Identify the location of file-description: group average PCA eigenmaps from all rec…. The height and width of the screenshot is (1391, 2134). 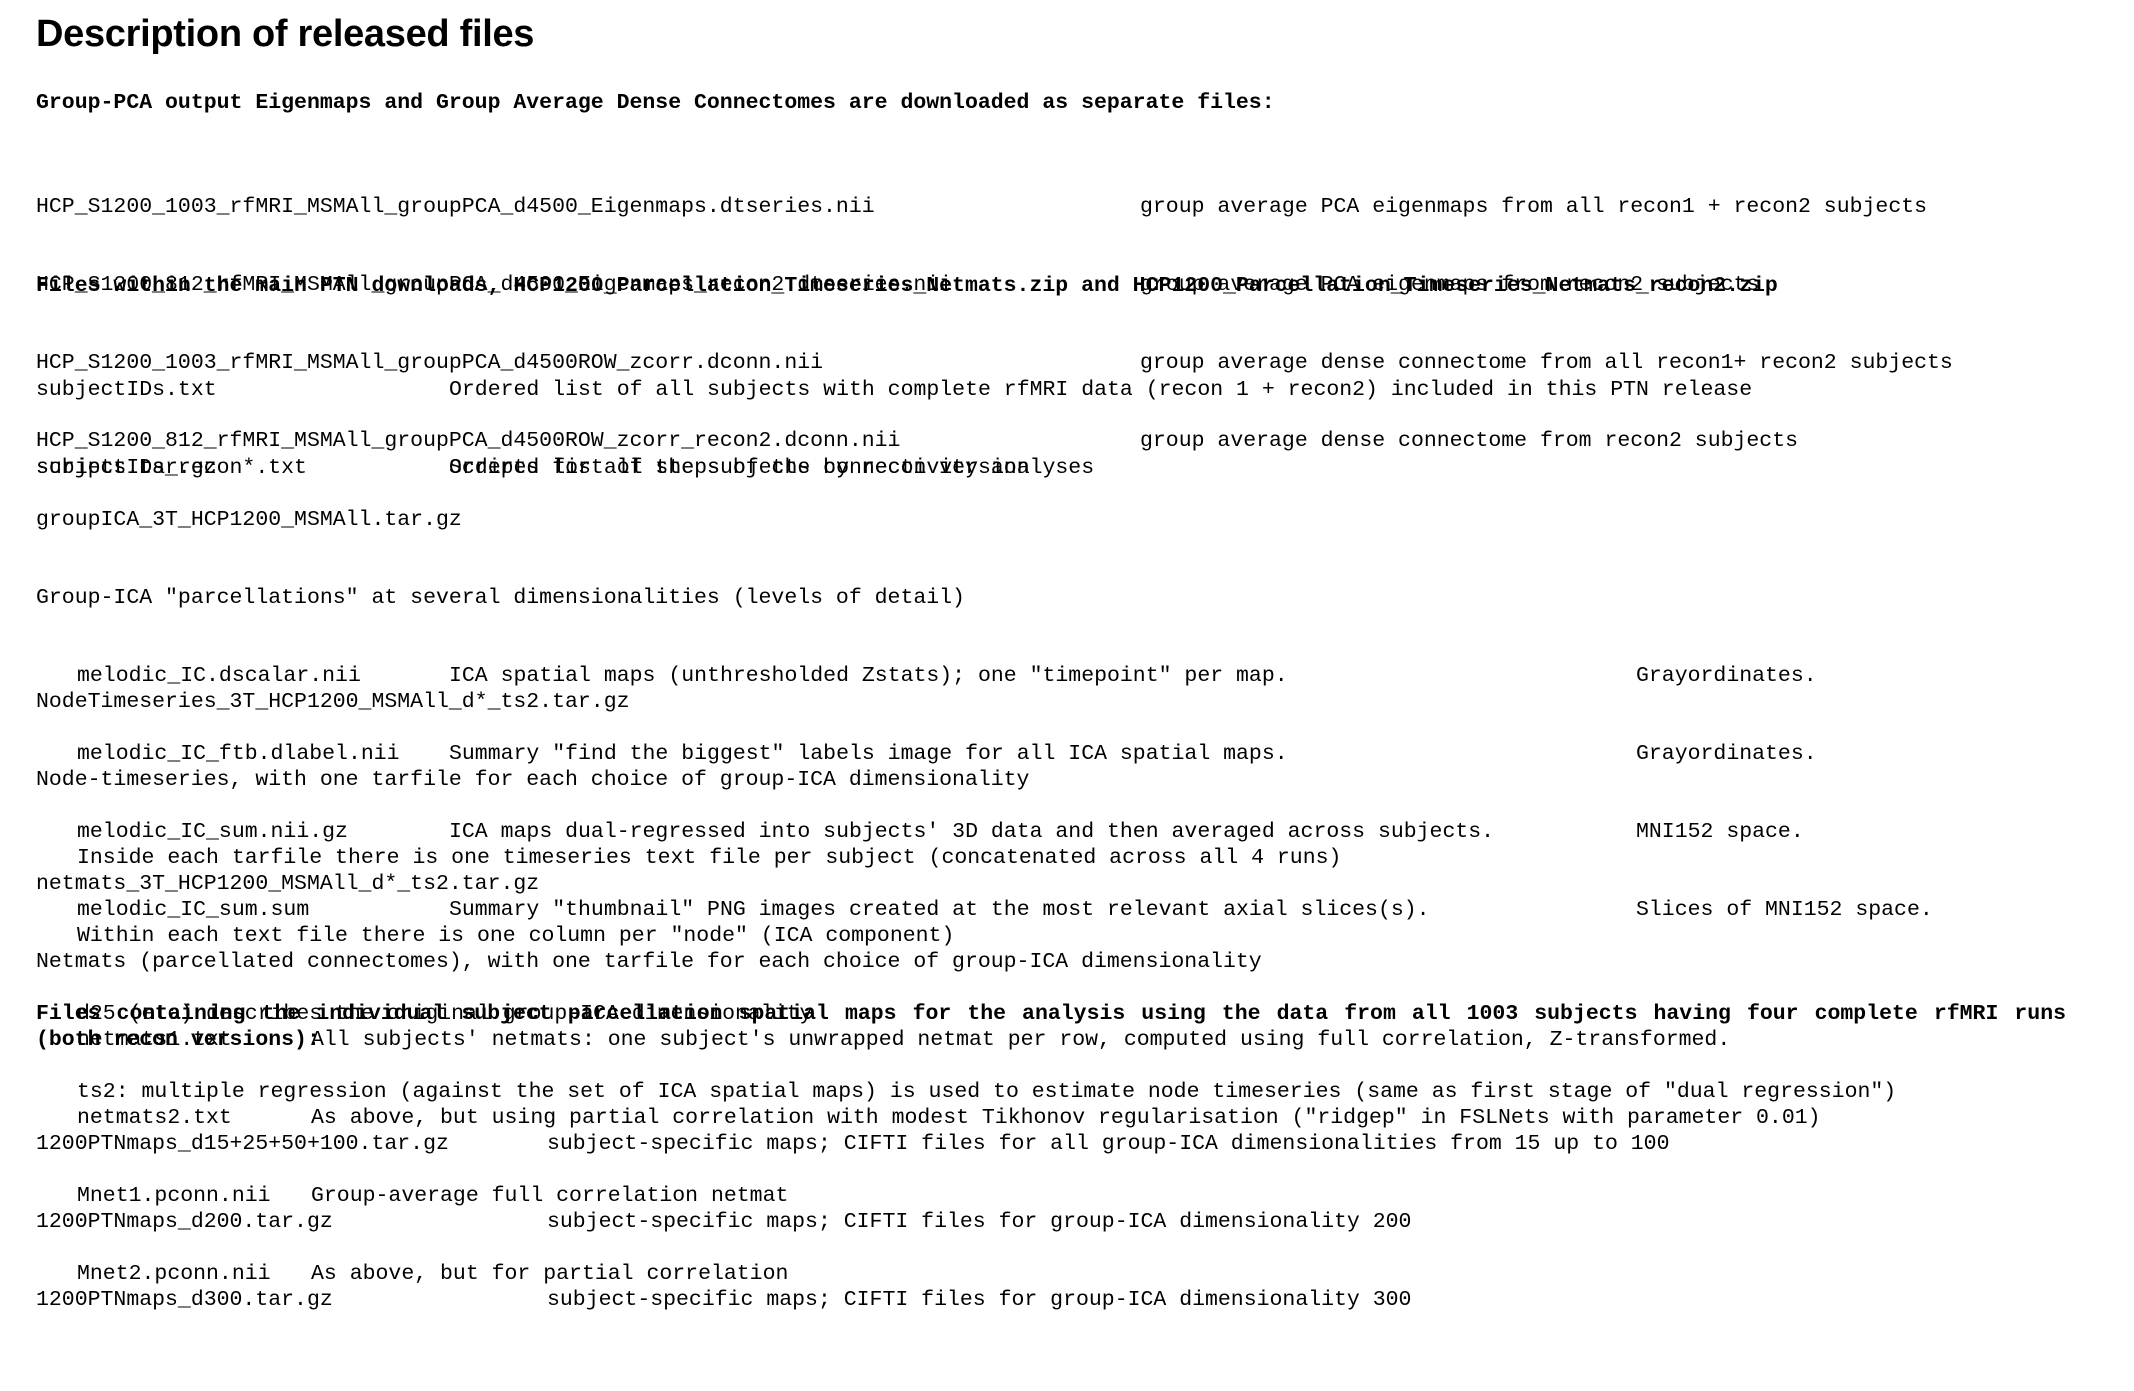
(1534, 207).